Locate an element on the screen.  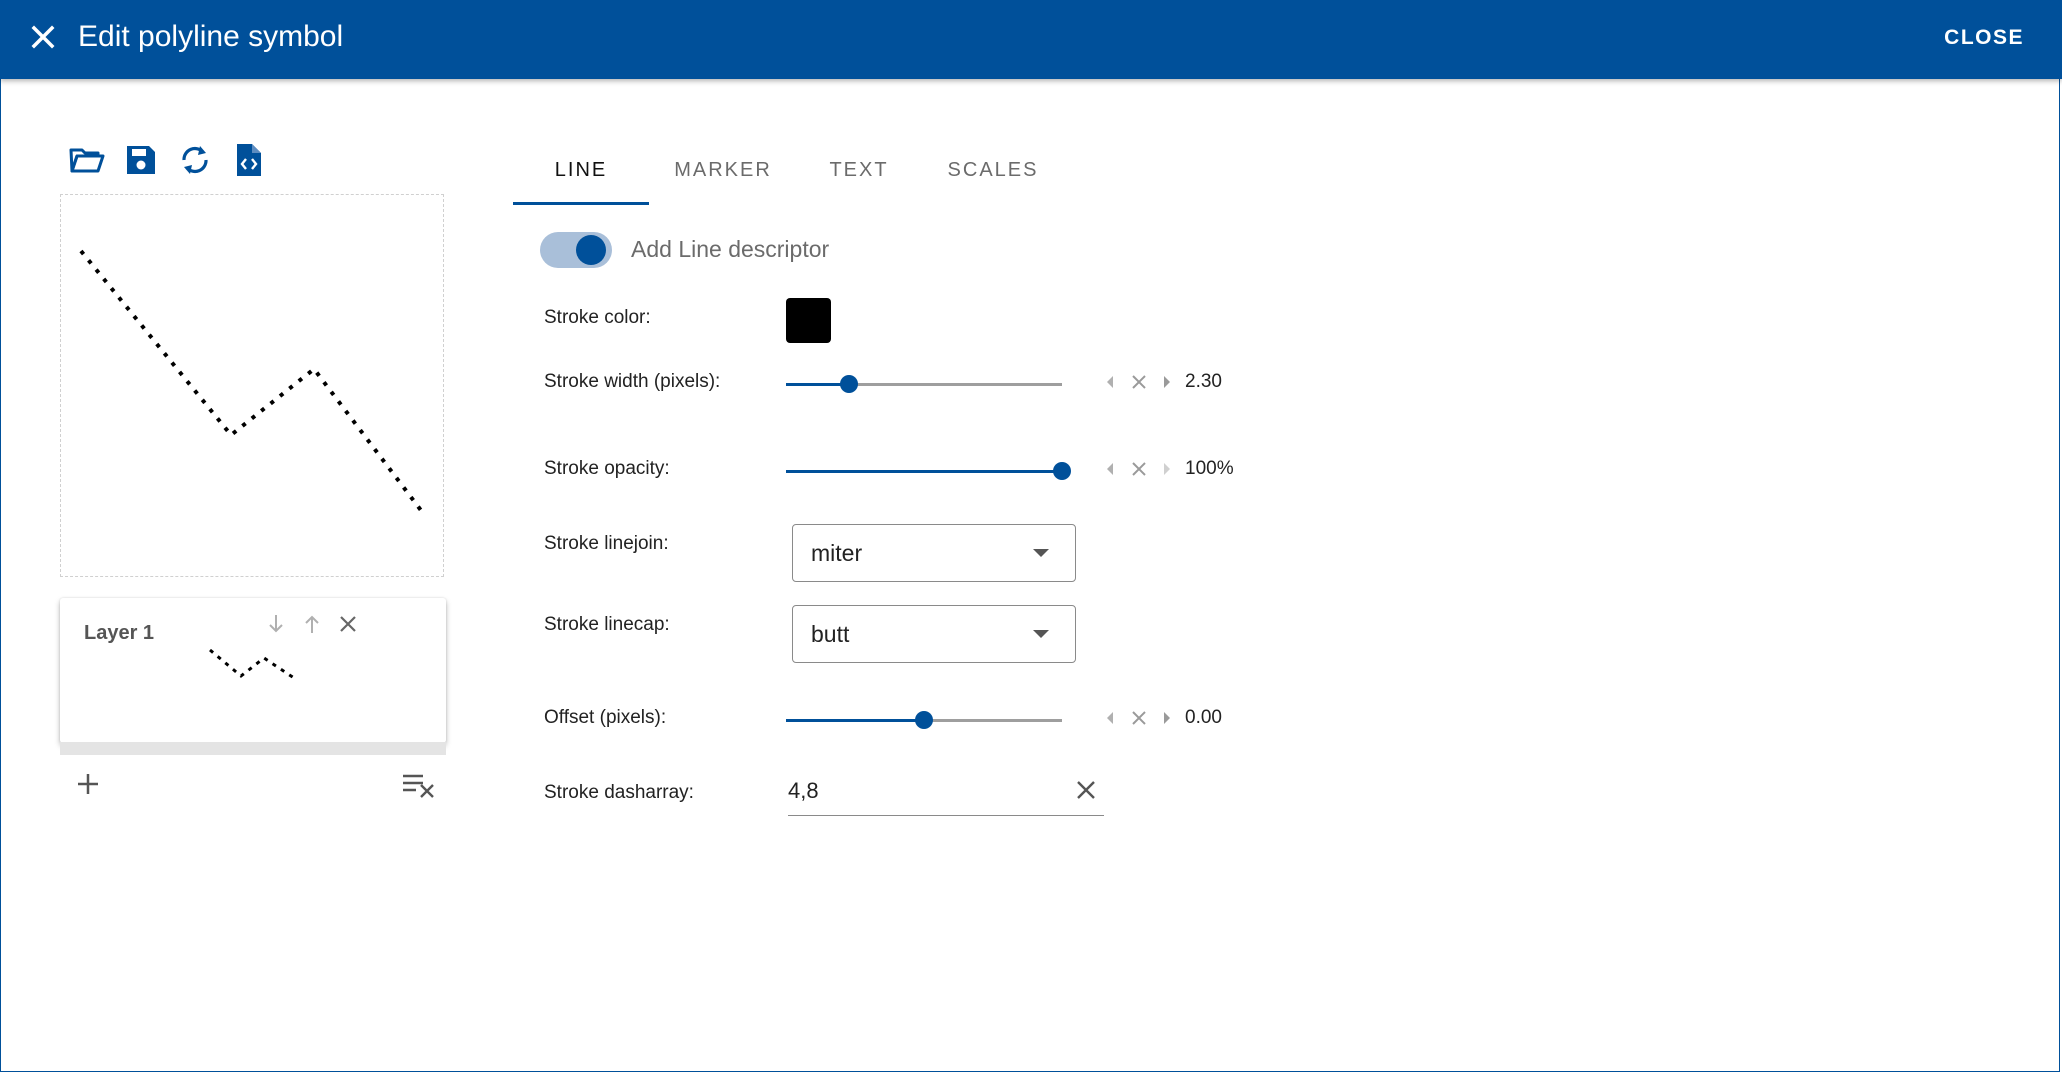
layer-list-footer is located at coordinates (253, 748).